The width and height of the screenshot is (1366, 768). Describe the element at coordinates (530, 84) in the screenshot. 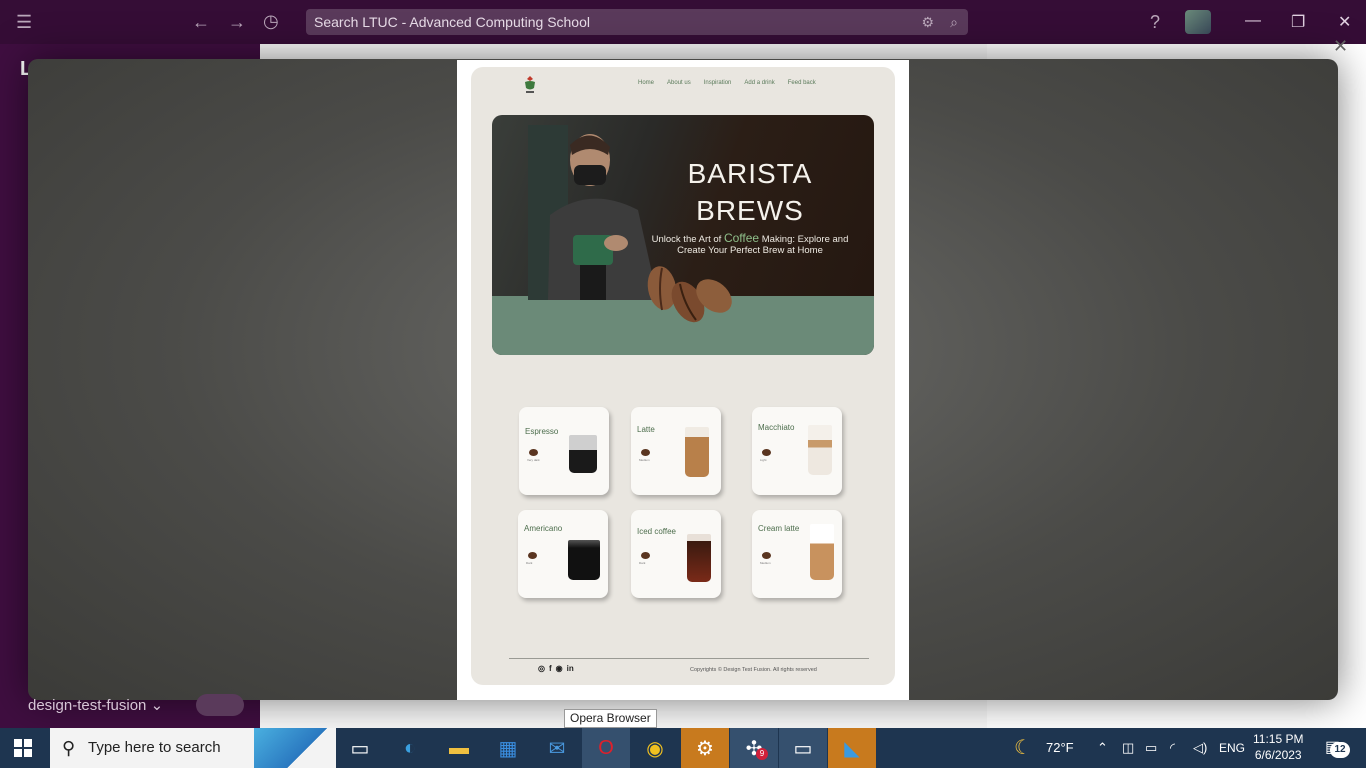

I see `site-logo-icon` at that location.